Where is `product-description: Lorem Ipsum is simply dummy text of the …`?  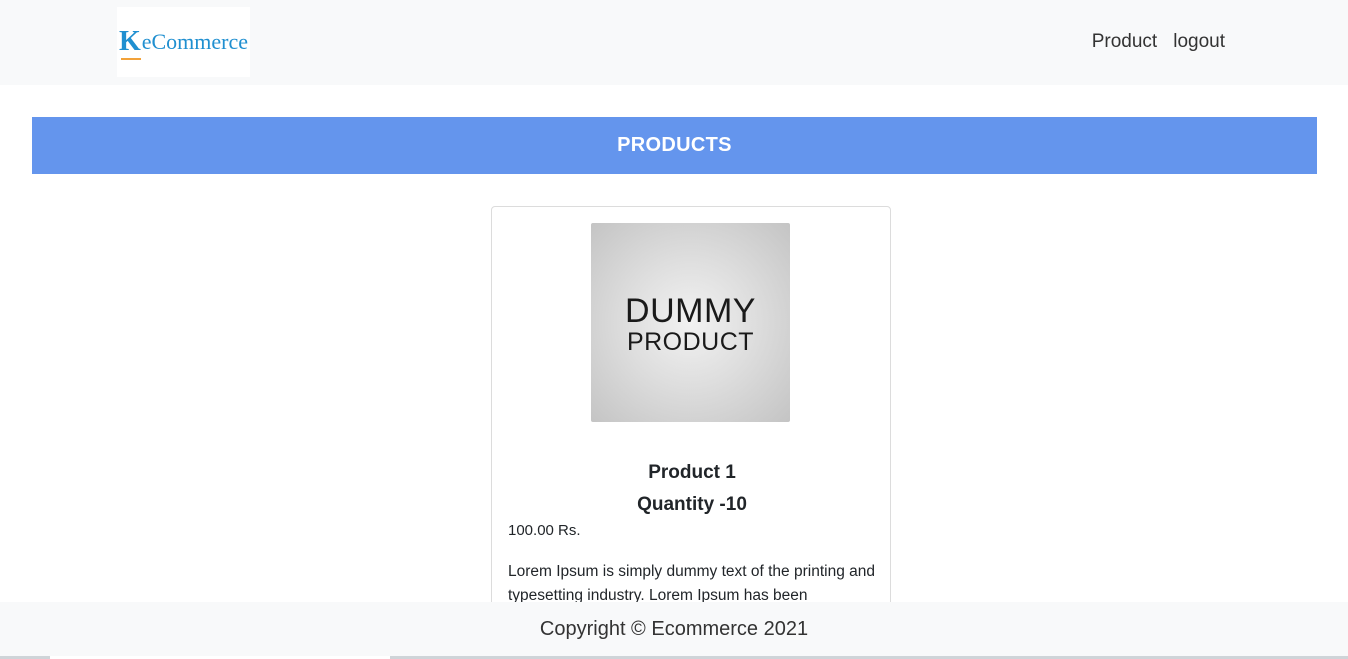
product-description: Lorem Ipsum is simply dummy text of the … is located at coordinates (691, 583).